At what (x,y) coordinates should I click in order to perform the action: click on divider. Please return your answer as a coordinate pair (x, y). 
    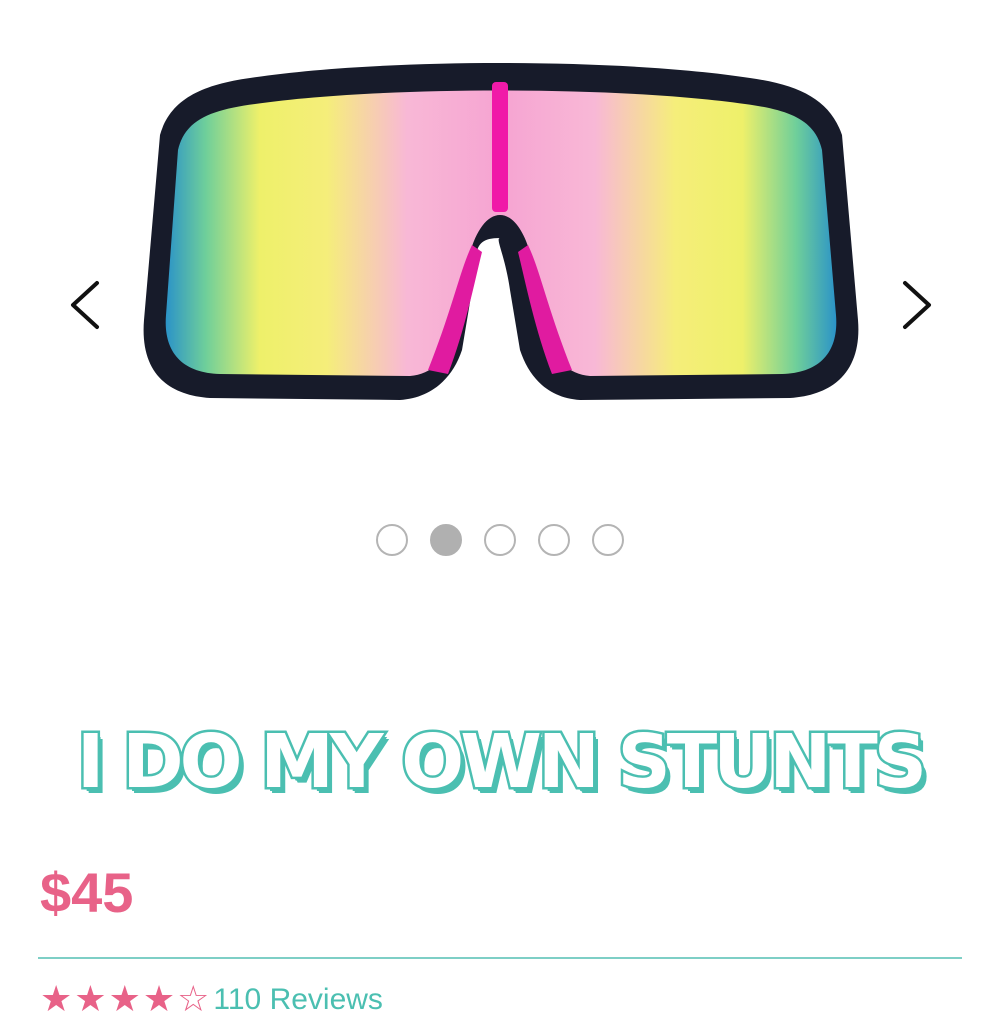
    Looking at the image, I should click on (500, 958).